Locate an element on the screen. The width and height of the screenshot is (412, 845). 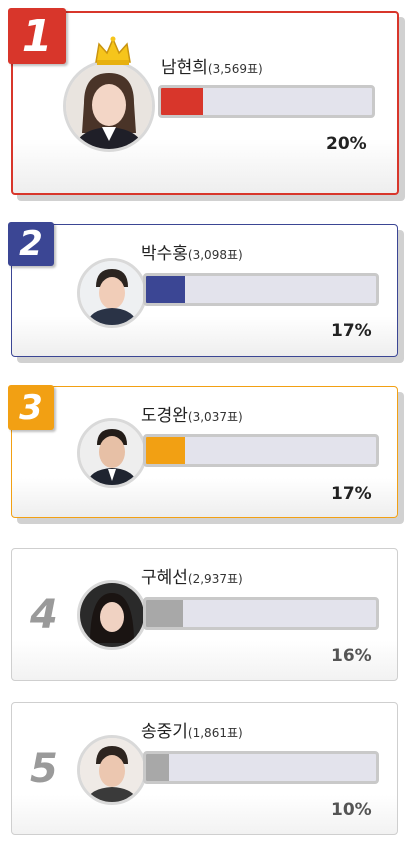
candidate-name: 도경완 is located at coordinates (164, 416).